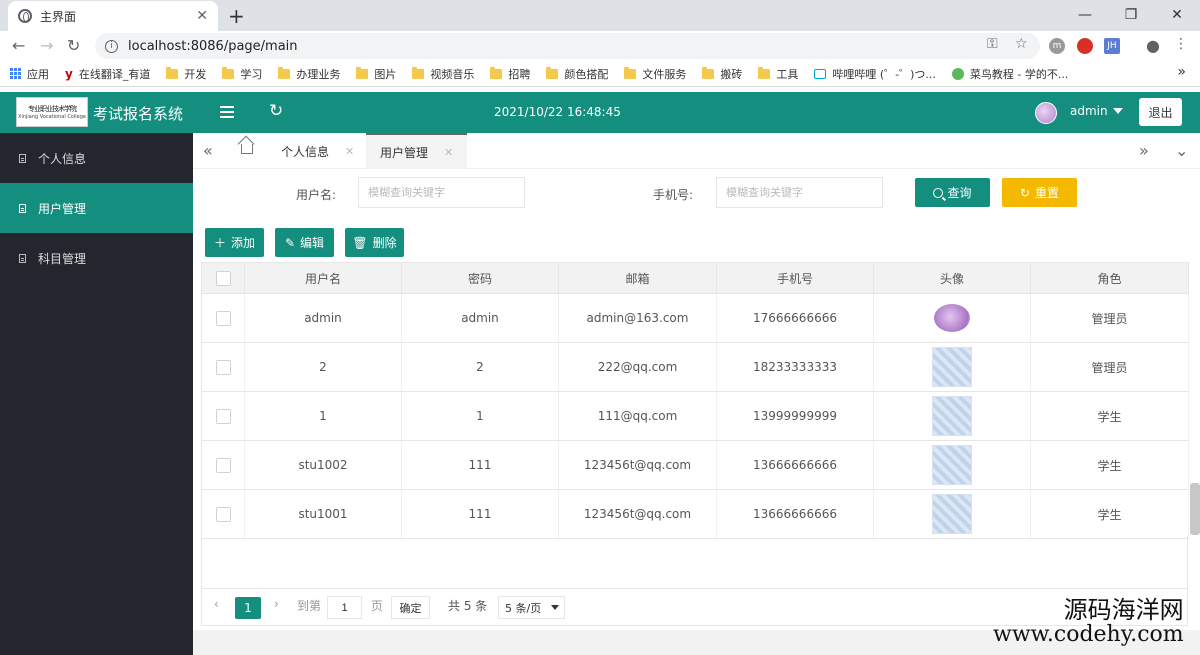 Image resolution: width=1200 pixels, height=655 pixels. Describe the element at coordinates (1181, 72) in the screenshot. I see `bookmarks-more-icon: »` at that location.